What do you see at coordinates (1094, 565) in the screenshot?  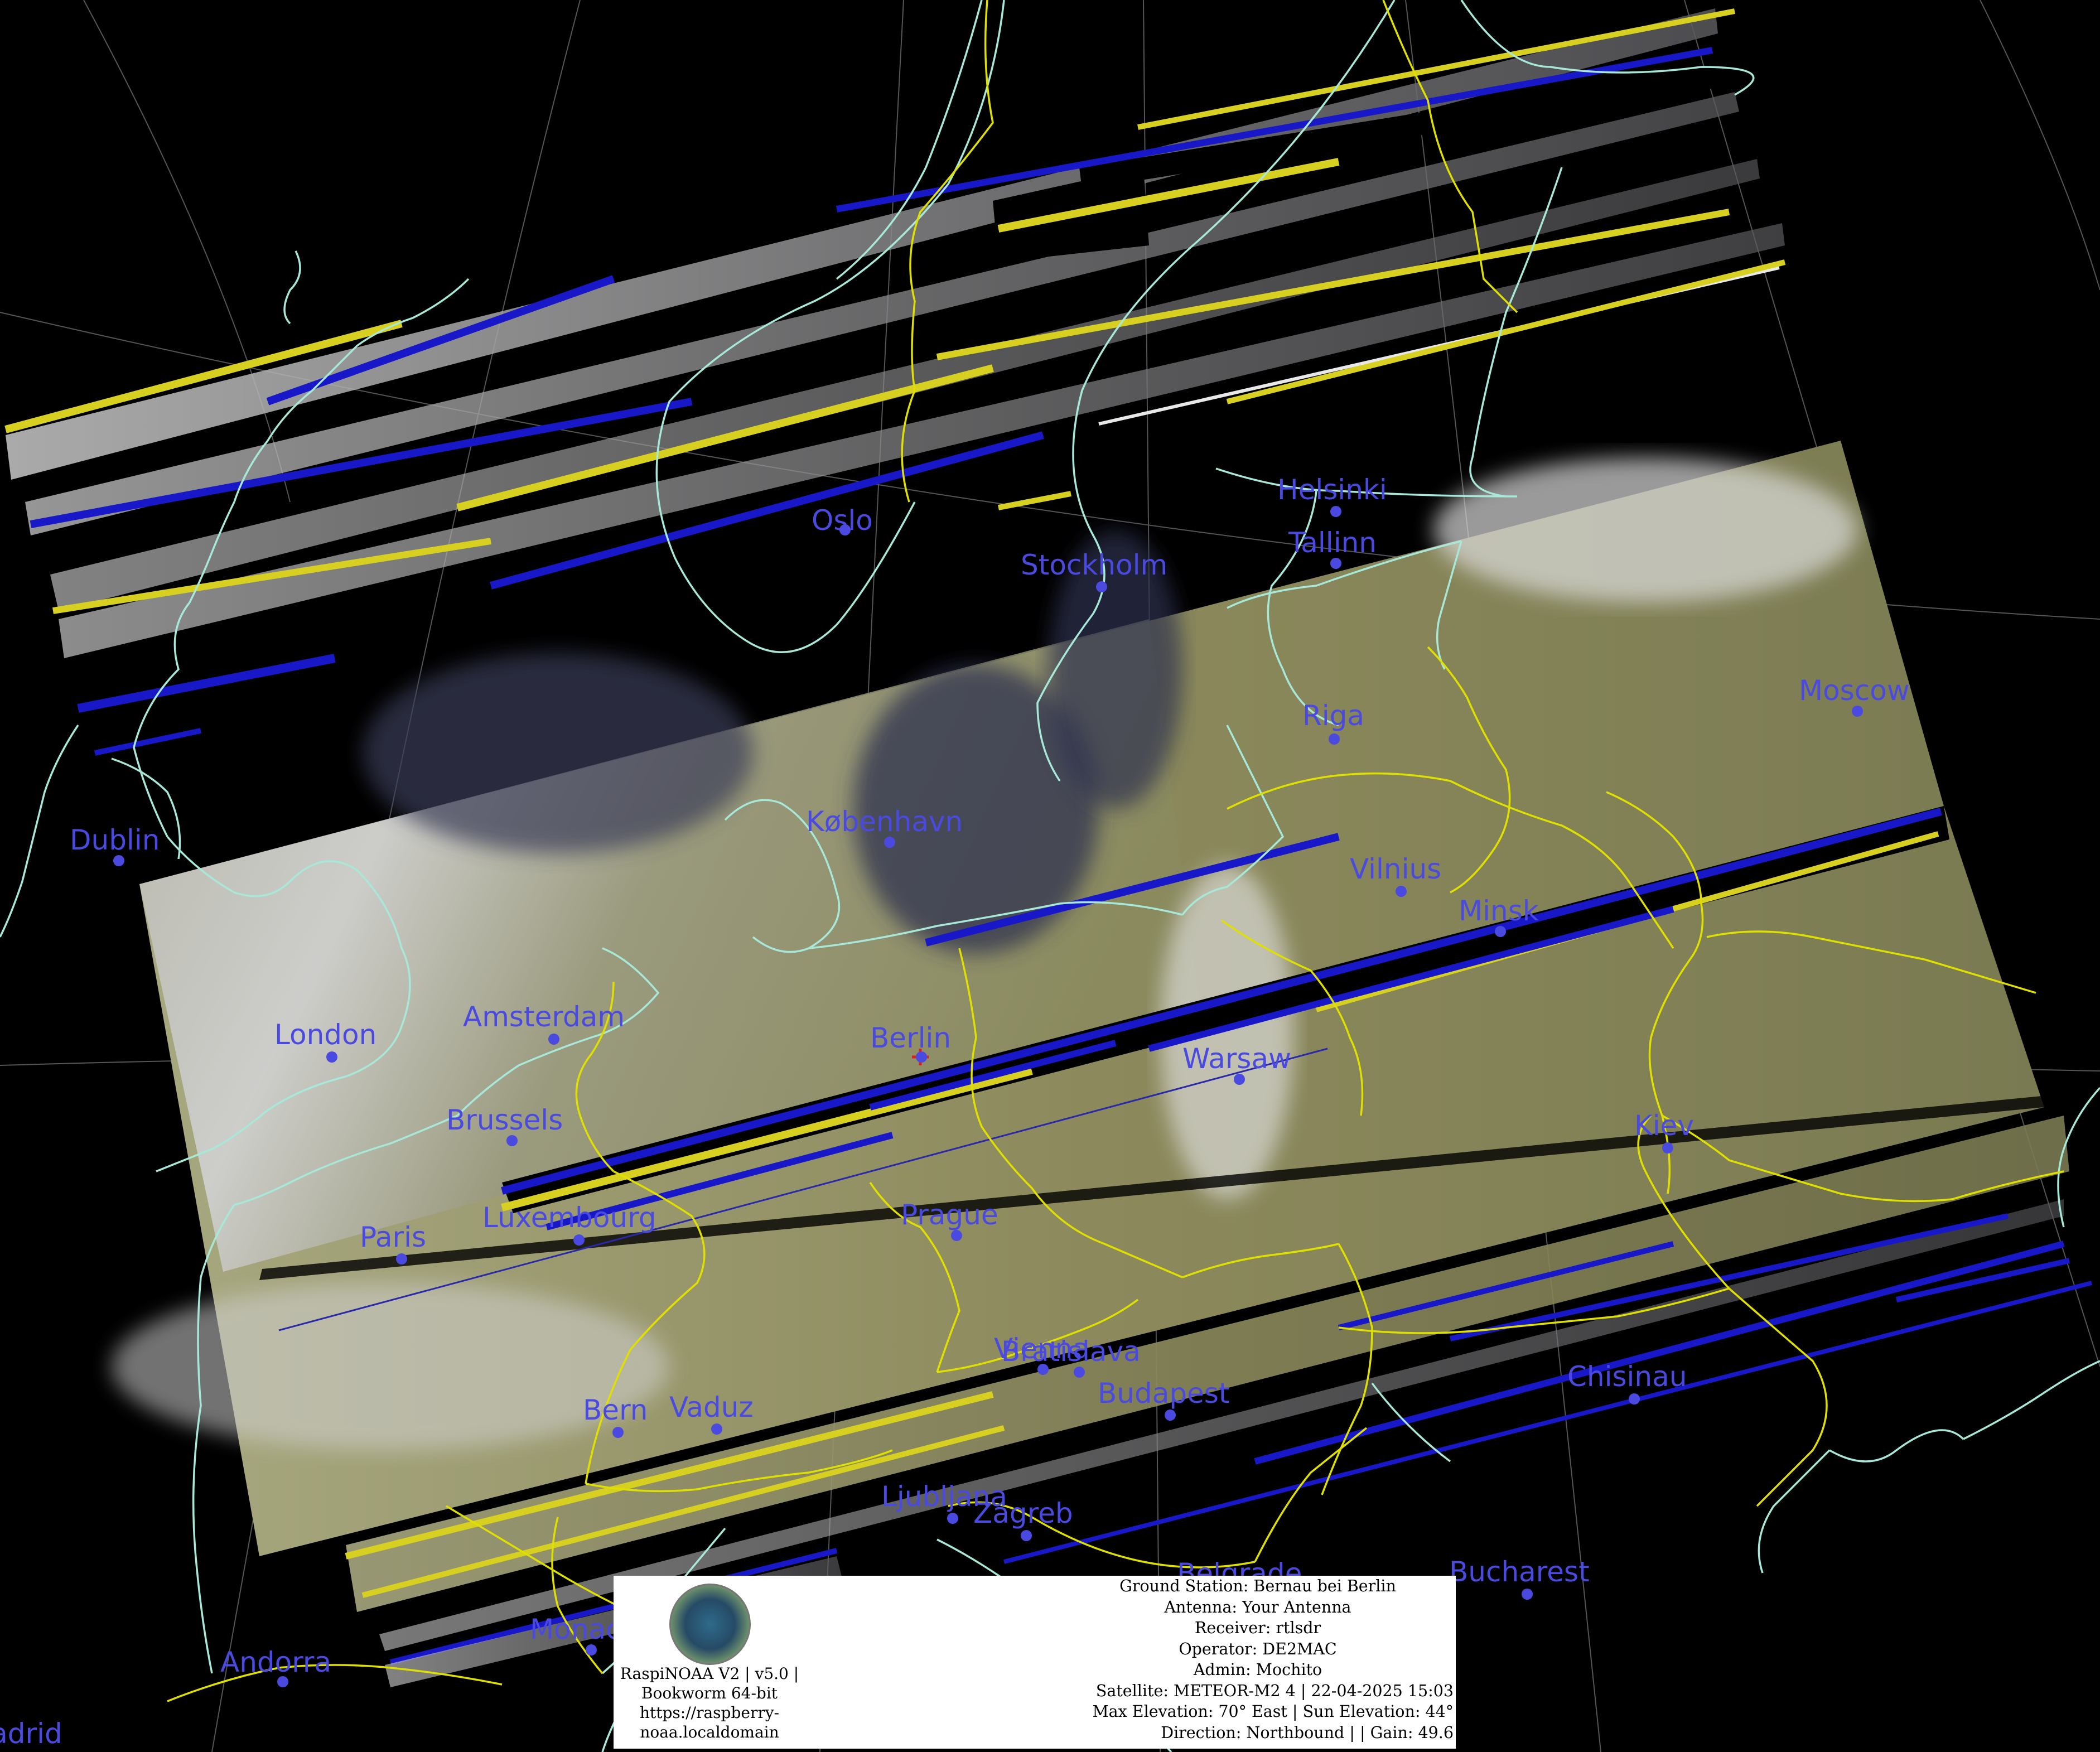 I see `city-label: Stockholm` at bounding box center [1094, 565].